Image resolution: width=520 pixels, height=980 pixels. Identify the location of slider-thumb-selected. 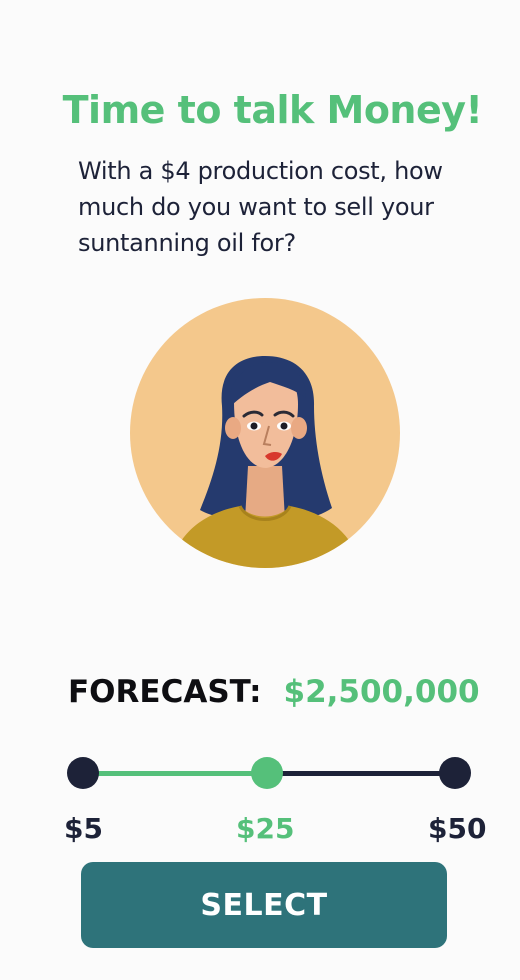
(267, 773).